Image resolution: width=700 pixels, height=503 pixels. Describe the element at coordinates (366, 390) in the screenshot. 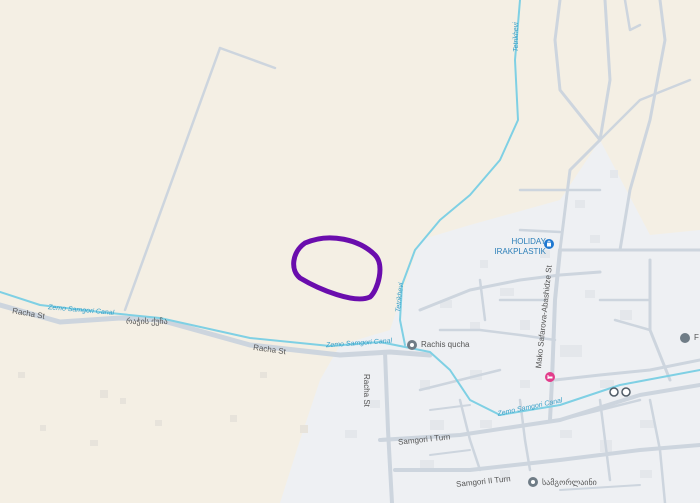

I see `street-label-racha-vertical: Racha St` at that location.